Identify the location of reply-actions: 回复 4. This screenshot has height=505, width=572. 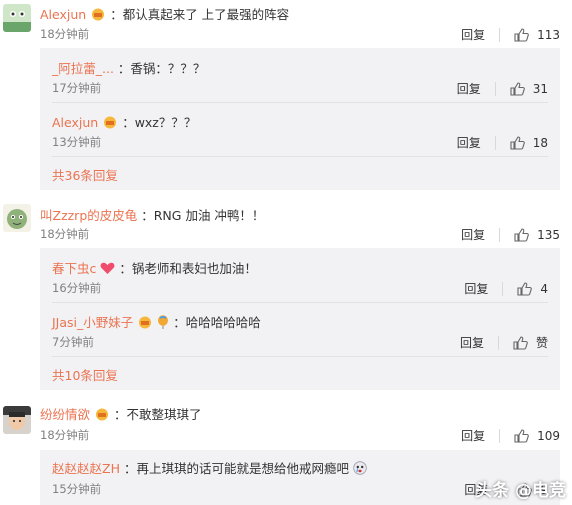
(506, 288).